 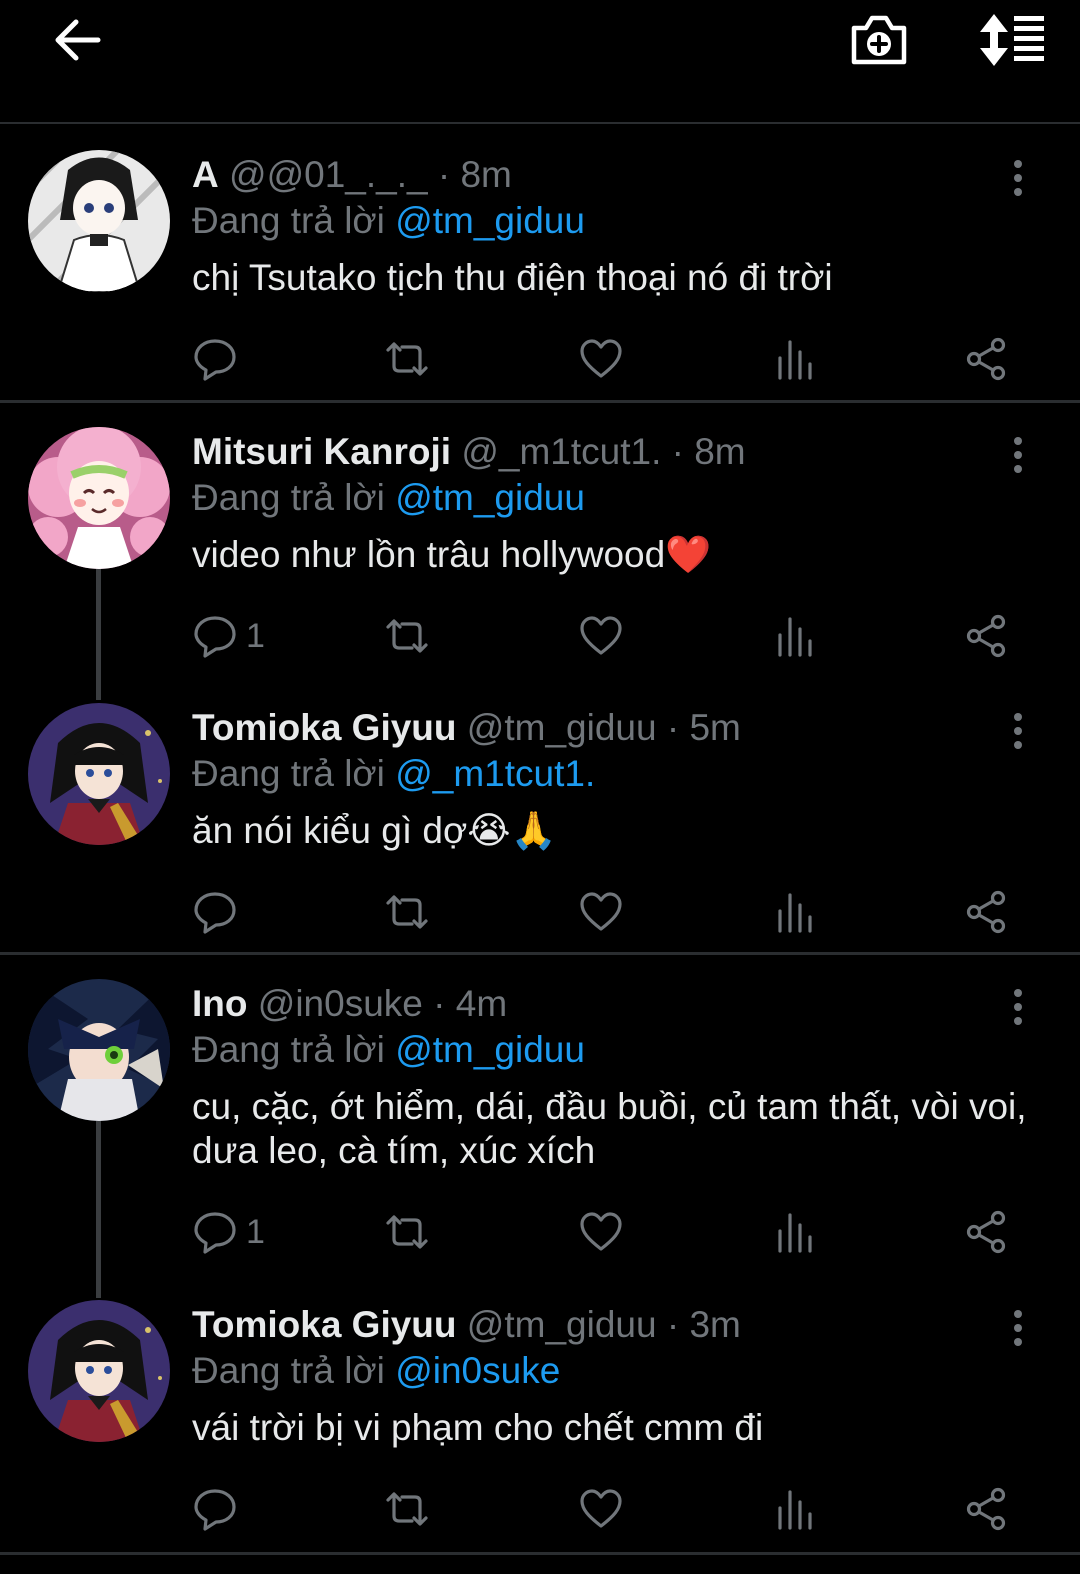 I want to click on tweet-text: vái trời bị vi phạm cho chết cmm đi, so click(x=478, y=1427).